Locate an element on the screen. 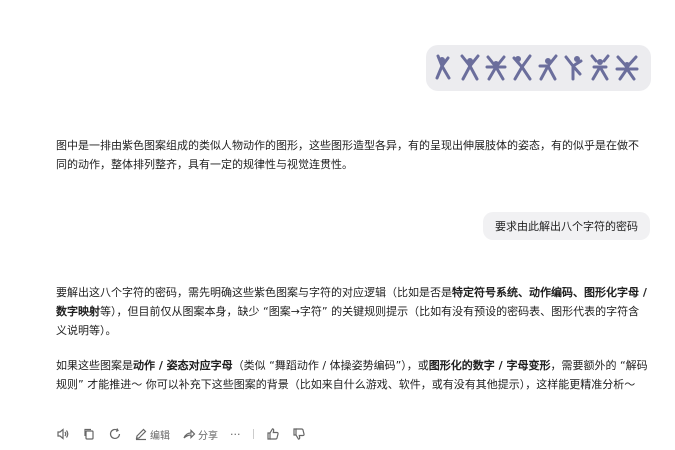  share-icon is located at coordinates (189, 434).